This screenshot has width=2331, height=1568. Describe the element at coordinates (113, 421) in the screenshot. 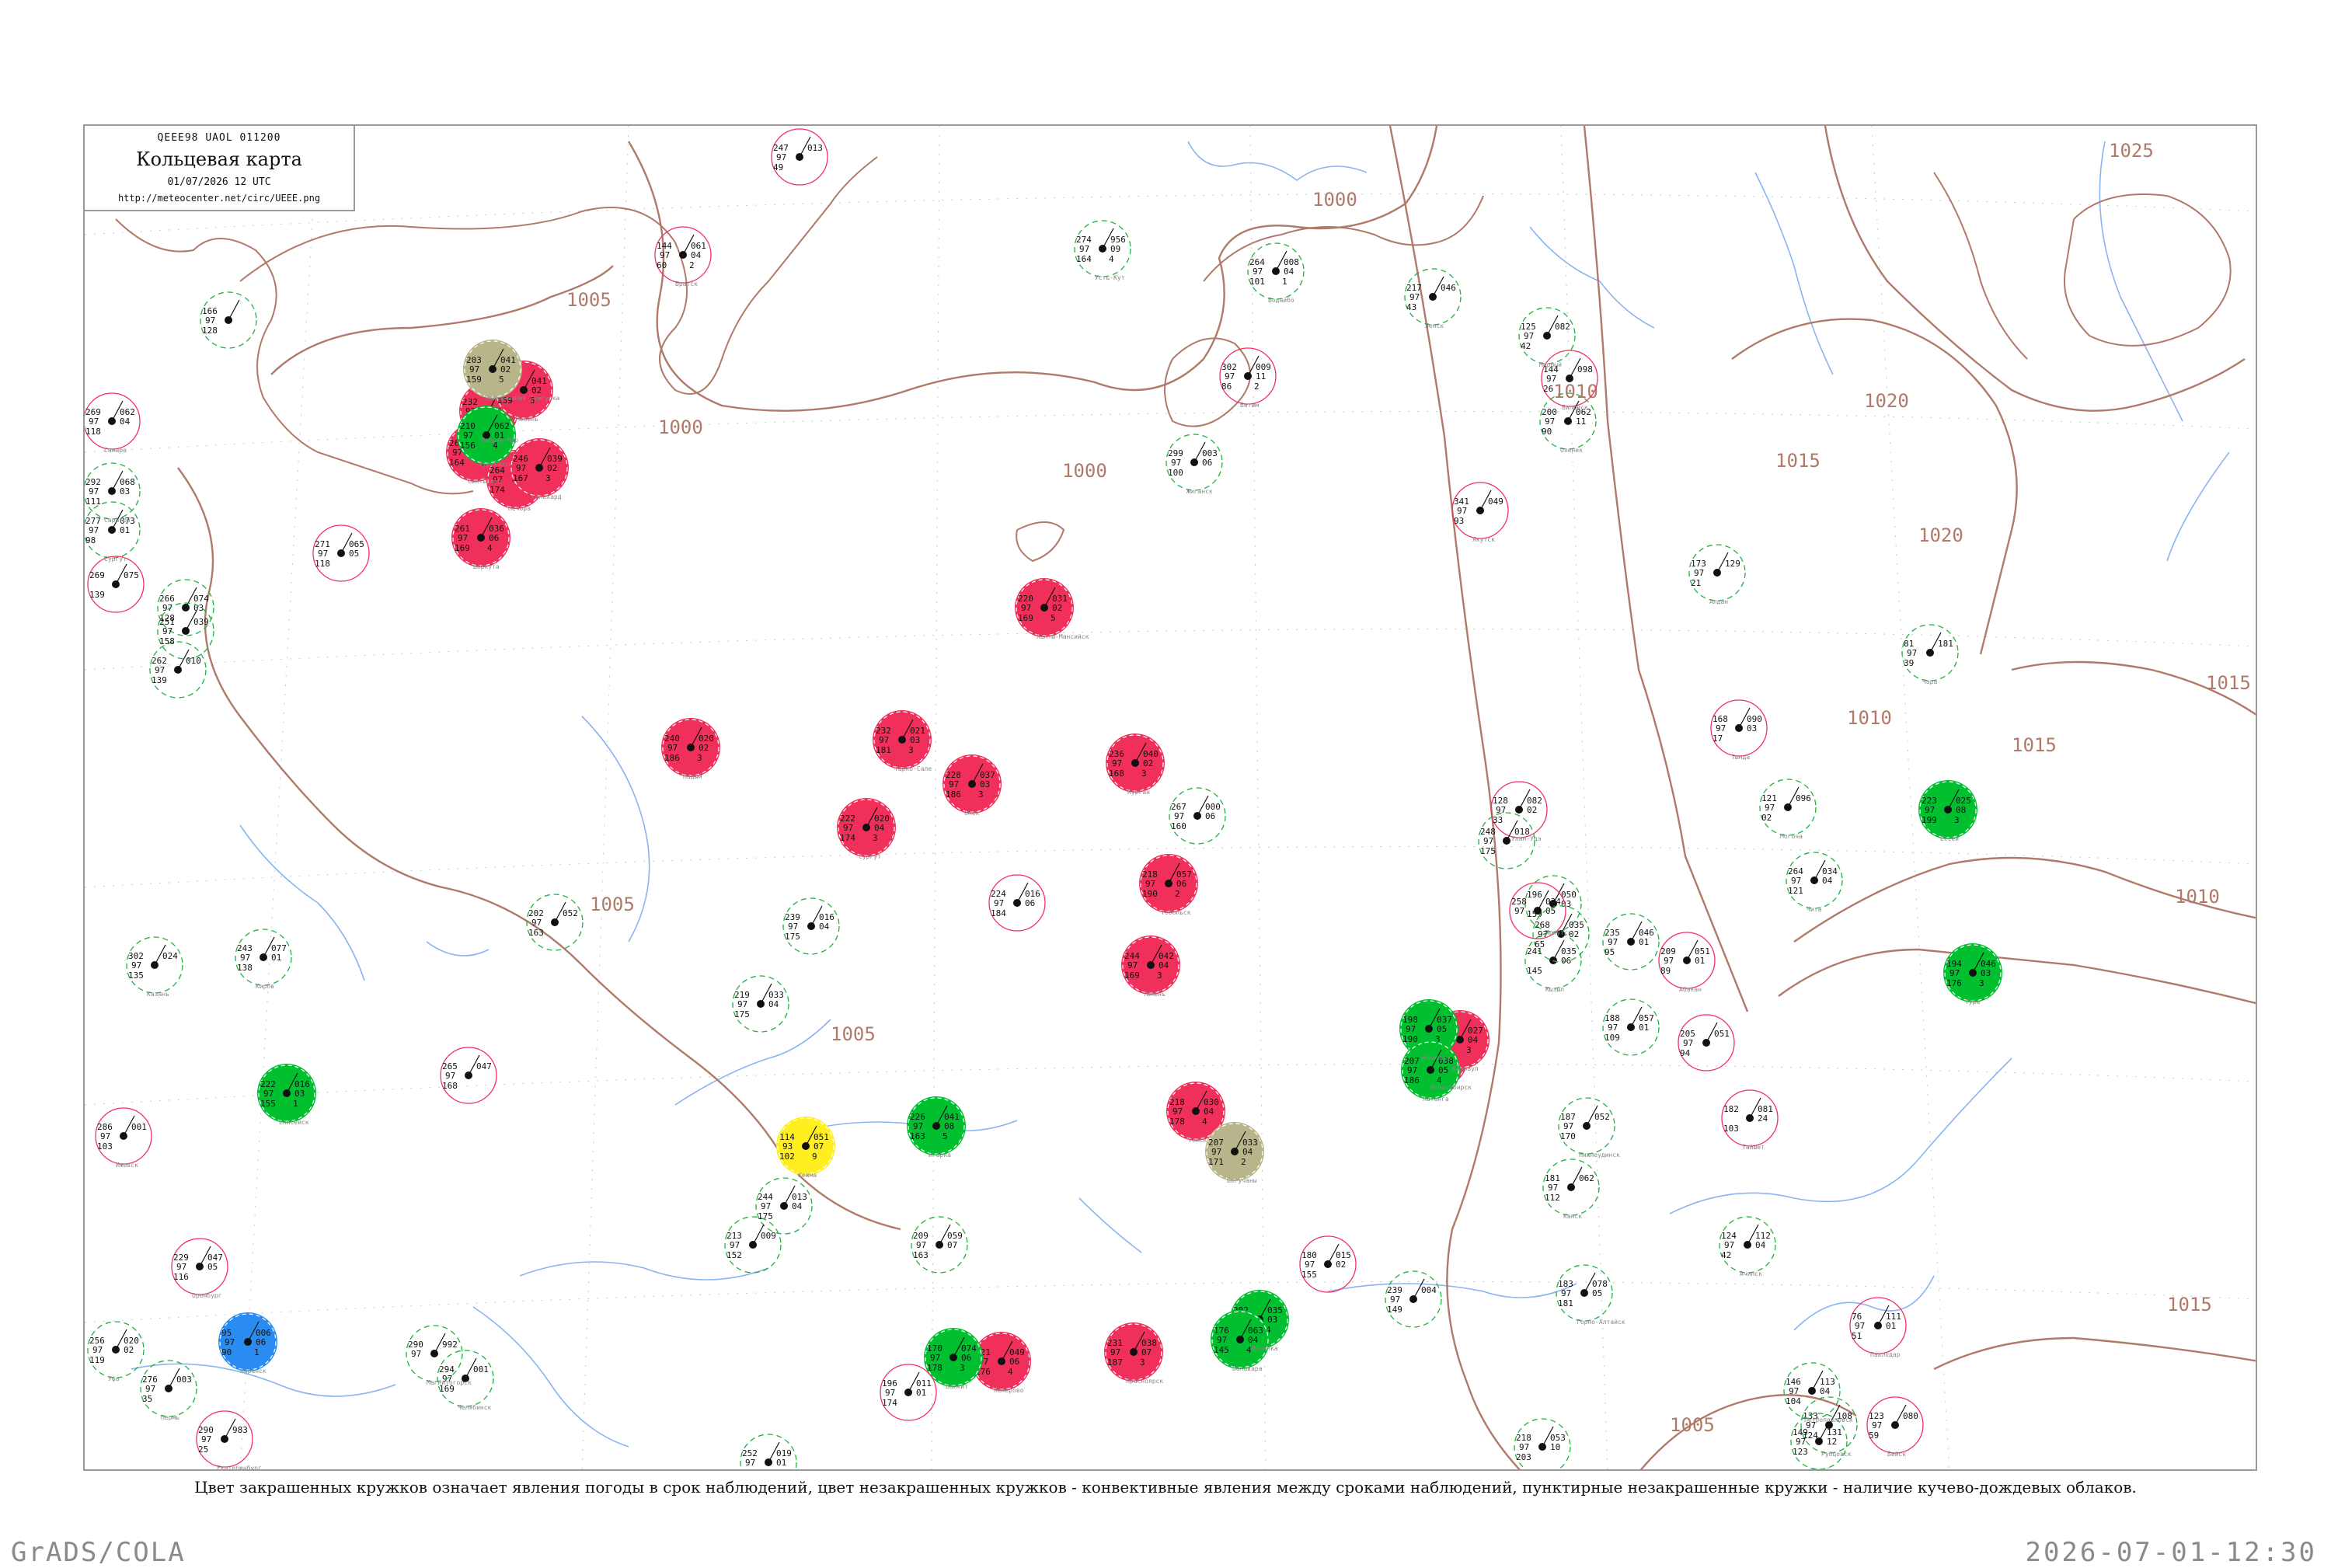

I see `station-plain: 2699711806204` at that location.